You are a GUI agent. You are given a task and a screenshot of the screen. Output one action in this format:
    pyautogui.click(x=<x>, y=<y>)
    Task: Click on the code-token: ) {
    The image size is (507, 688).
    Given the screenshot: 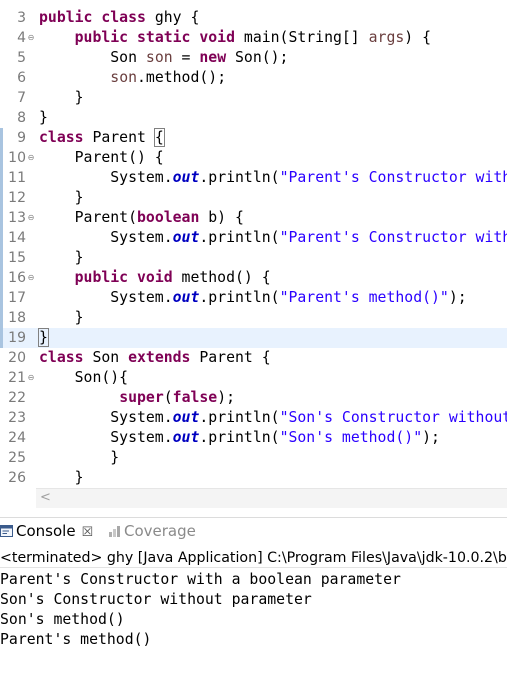 What is the action you would take?
    pyautogui.click(x=418, y=37)
    